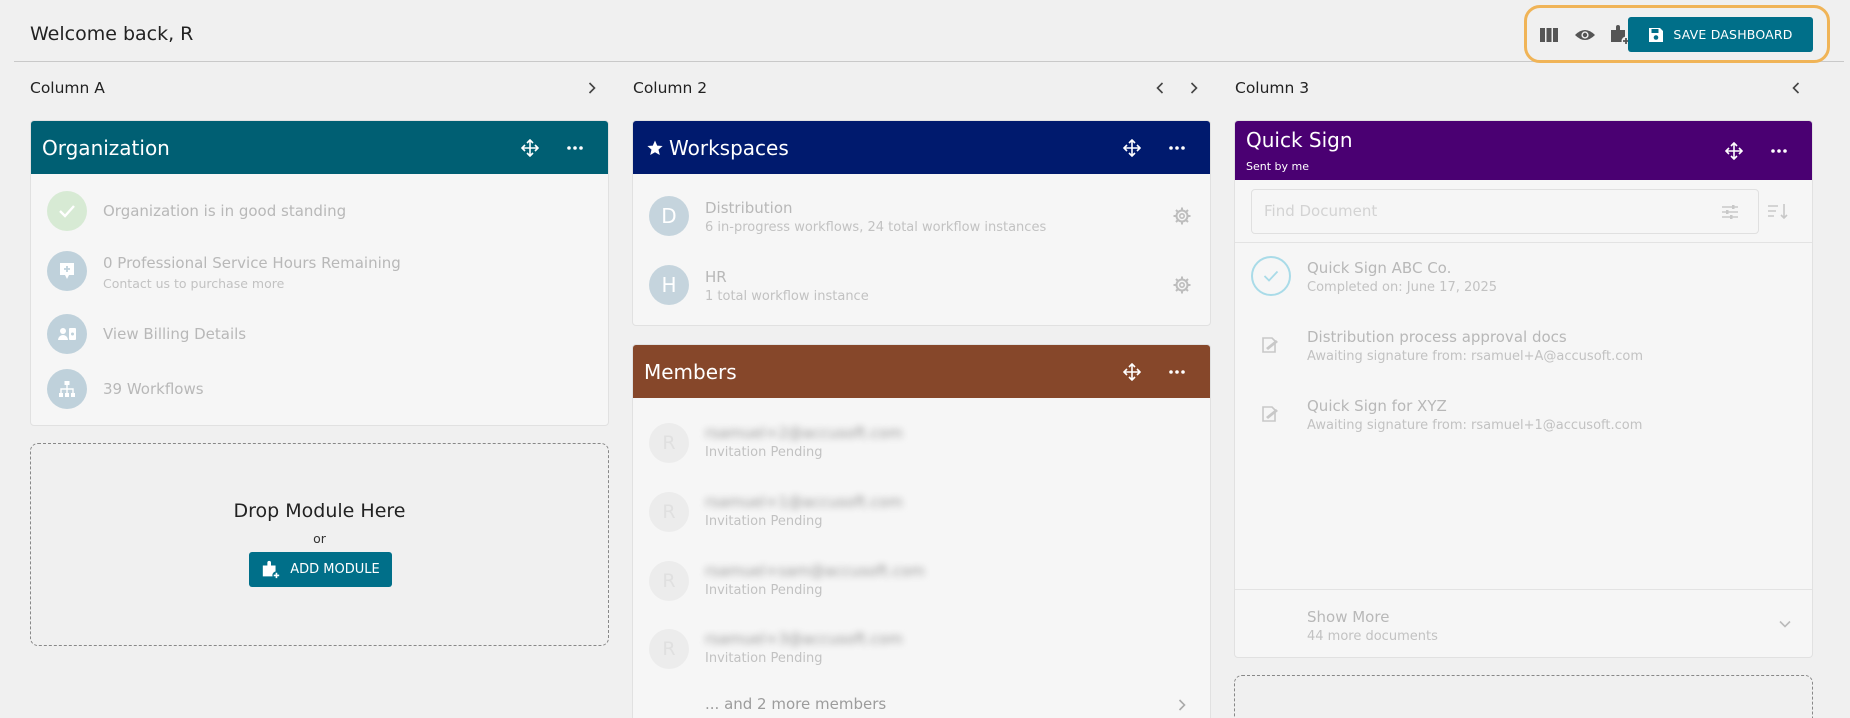 The height and width of the screenshot is (718, 1850). Describe the element at coordinates (272, 570) in the screenshot. I see `add-module-icon` at that location.